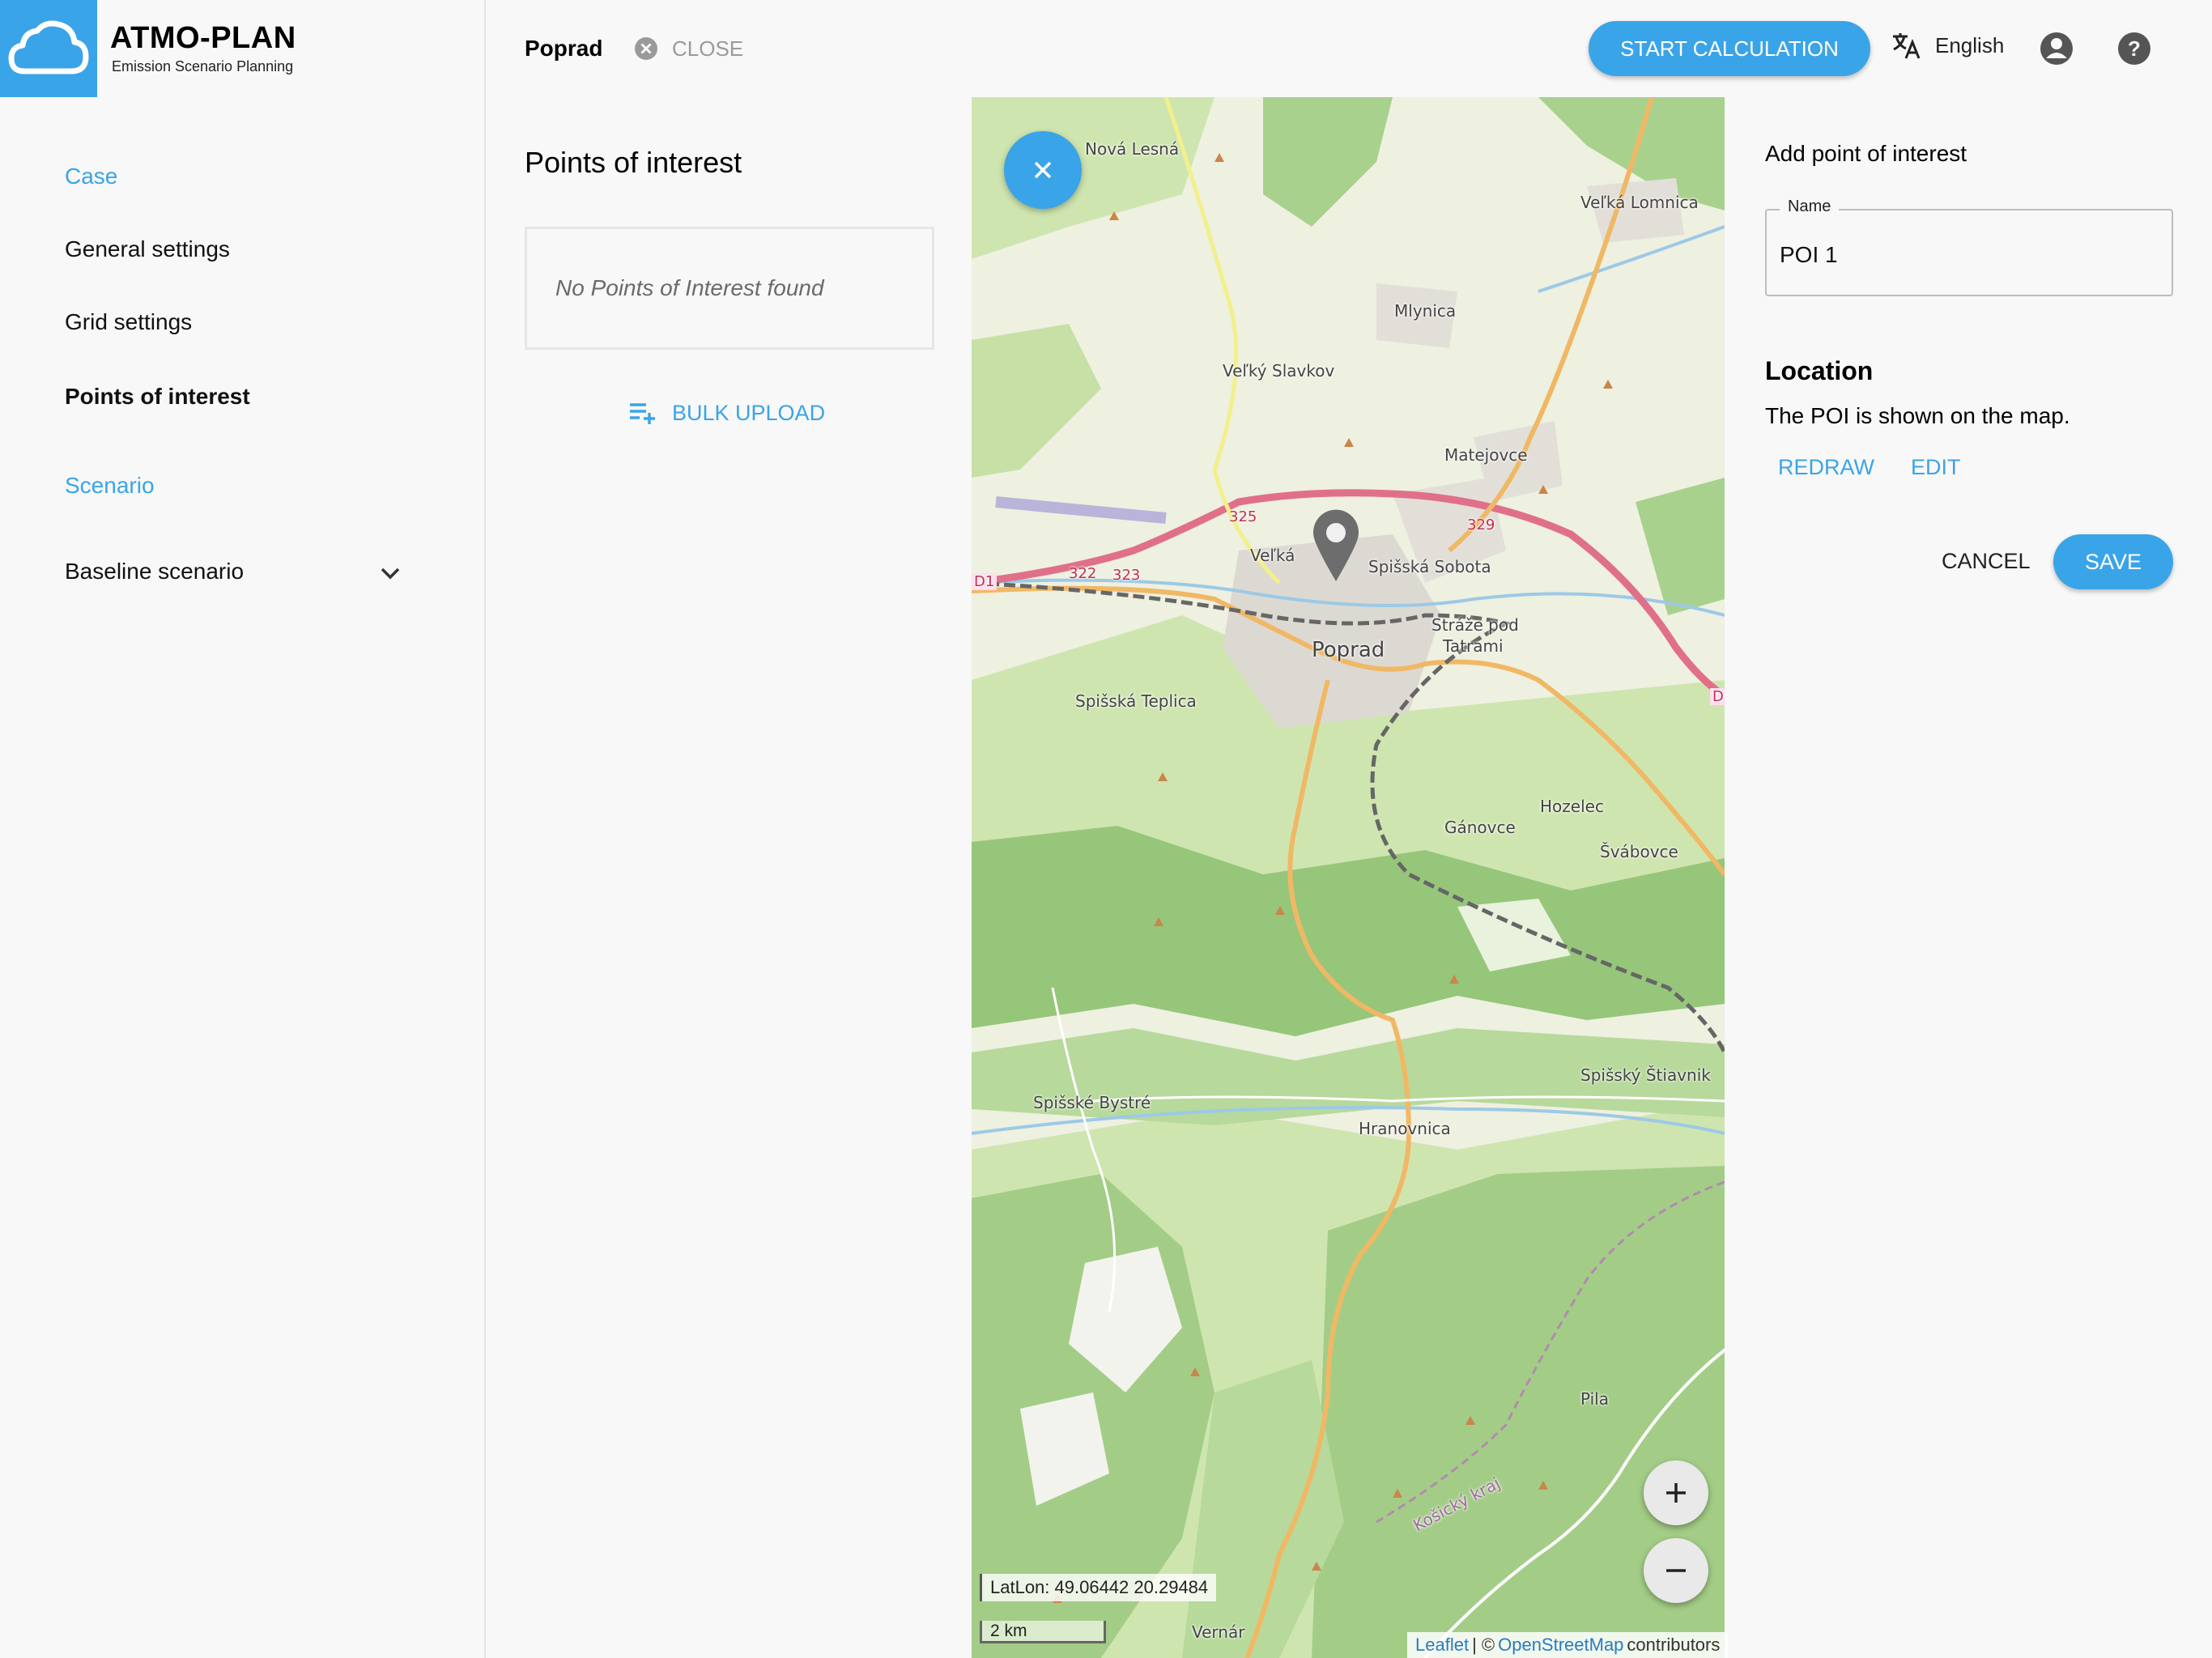 The width and height of the screenshot is (2212, 1658). I want to click on map-label-spisske-bystre: Spišské Bystré, so click(1092, 1102).